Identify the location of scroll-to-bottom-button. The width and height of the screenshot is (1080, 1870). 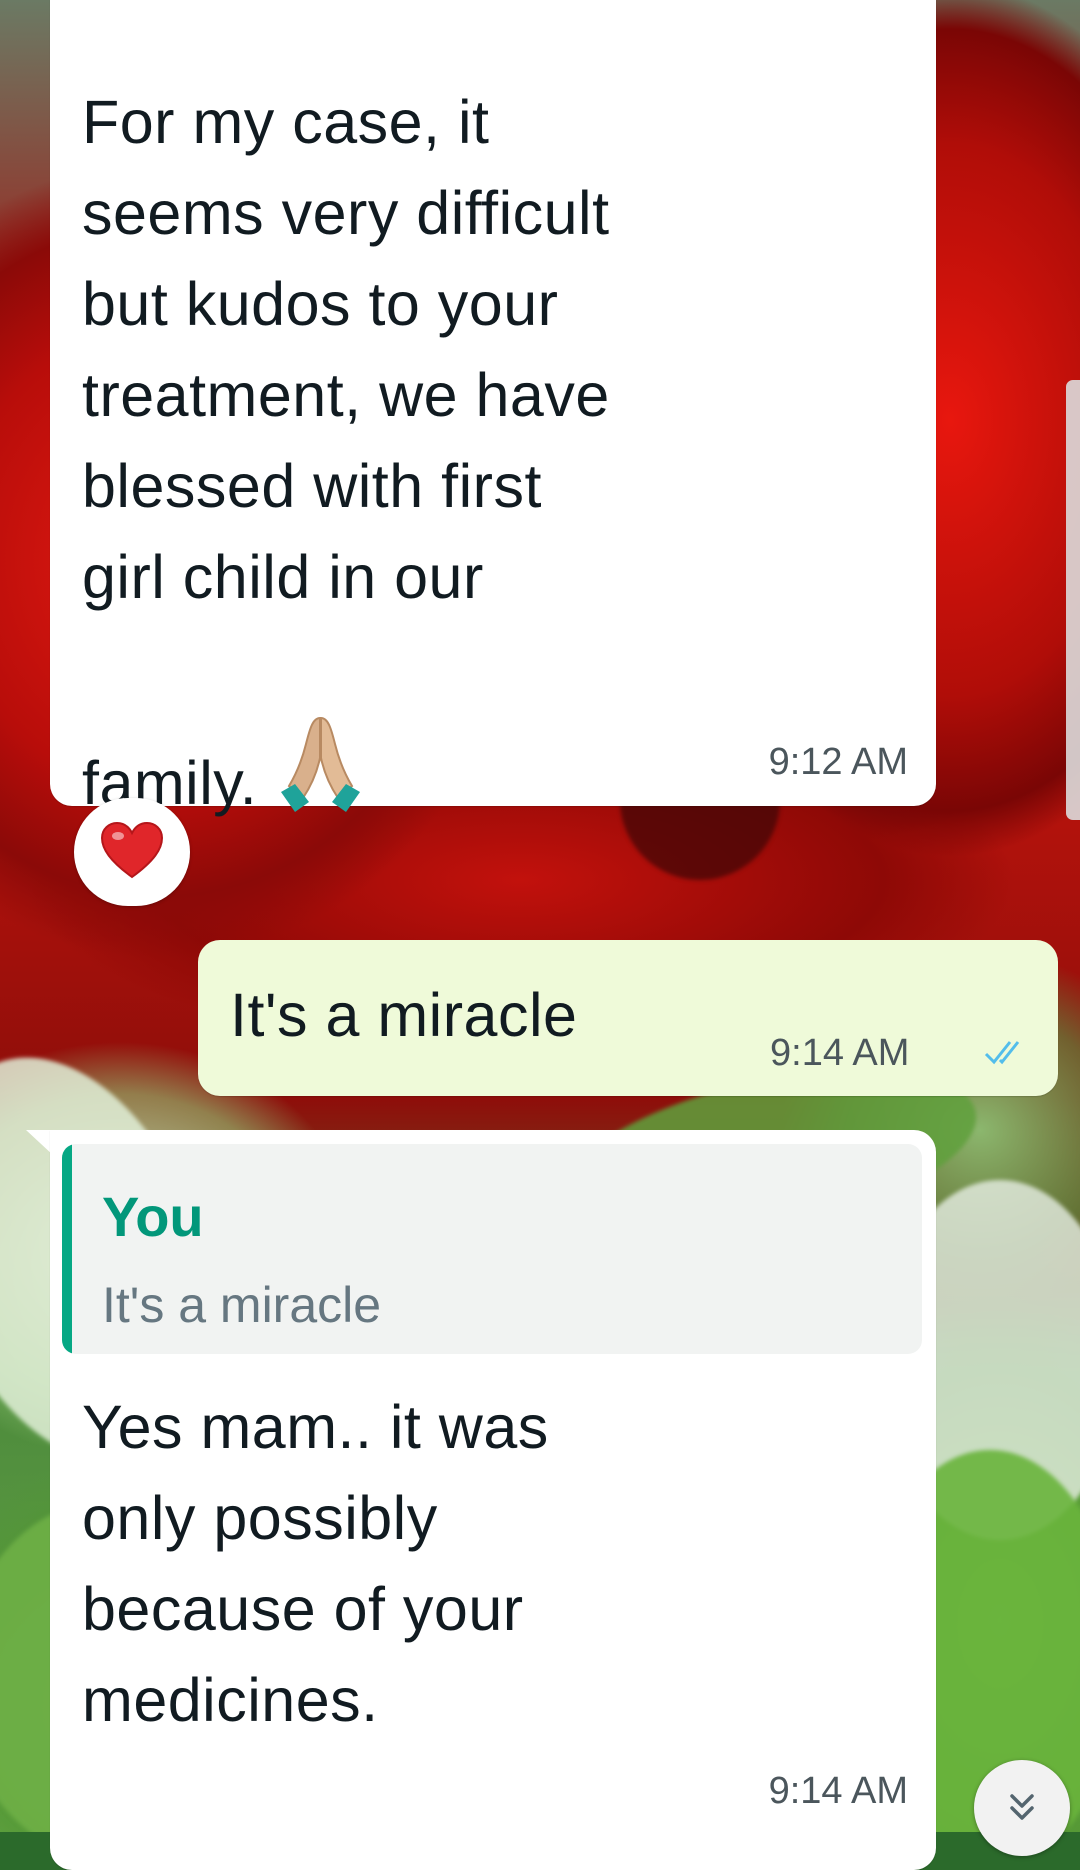
(1022, 1808).